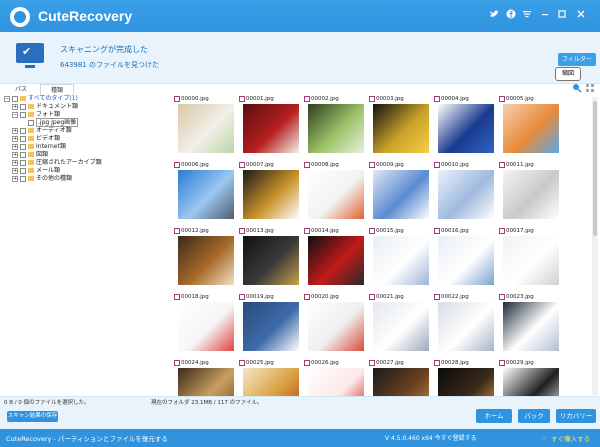 The width and height of the screenshot is (600, 447). Describe the element at coordinates (269, 323) in the screenshot. I see `file-thumbnail: 00019.jpg` at that location.